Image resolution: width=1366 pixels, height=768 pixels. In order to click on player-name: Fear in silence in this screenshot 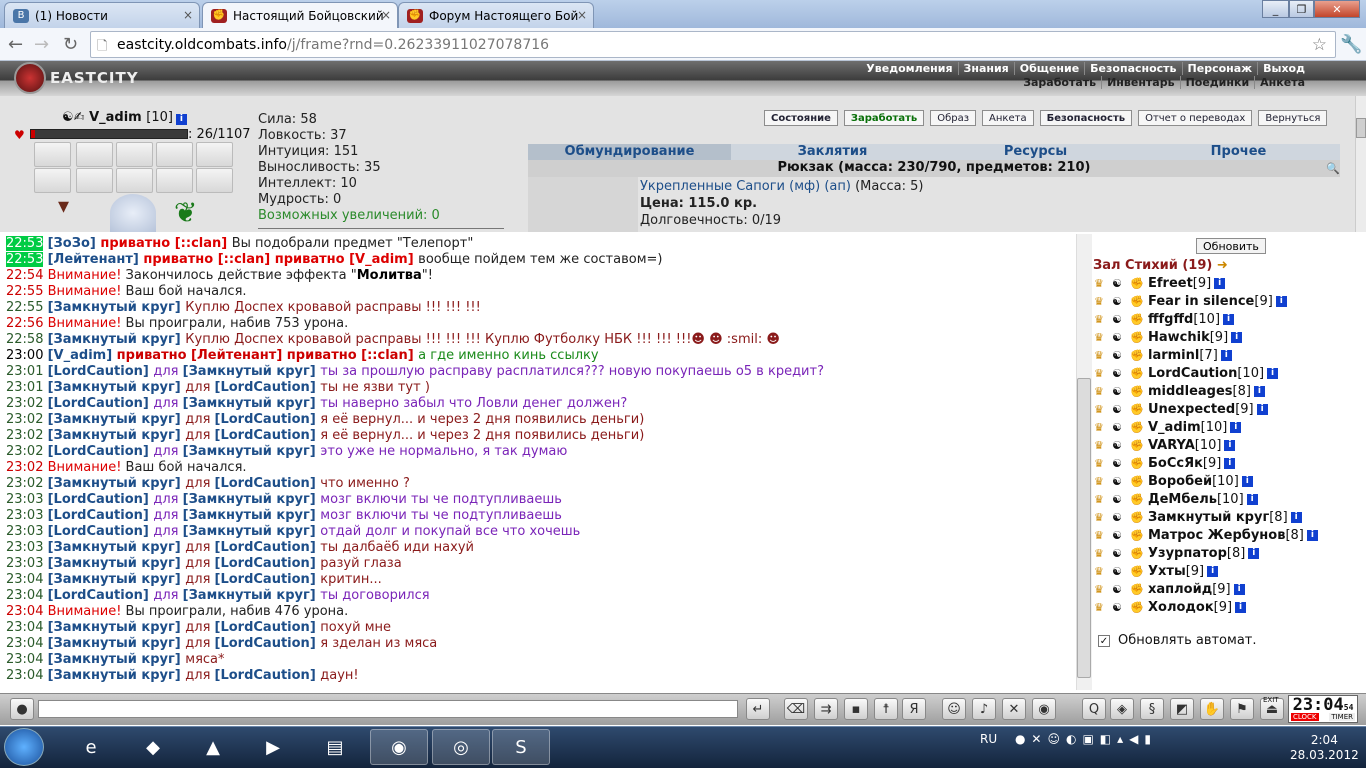, I will do `click(1201, 301)`.